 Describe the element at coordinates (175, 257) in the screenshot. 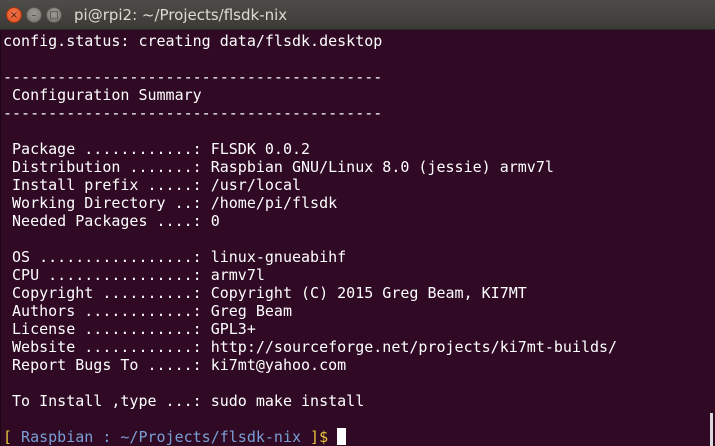

I see `terminal-line: OS .................: linux-gnueabihf` at that location.